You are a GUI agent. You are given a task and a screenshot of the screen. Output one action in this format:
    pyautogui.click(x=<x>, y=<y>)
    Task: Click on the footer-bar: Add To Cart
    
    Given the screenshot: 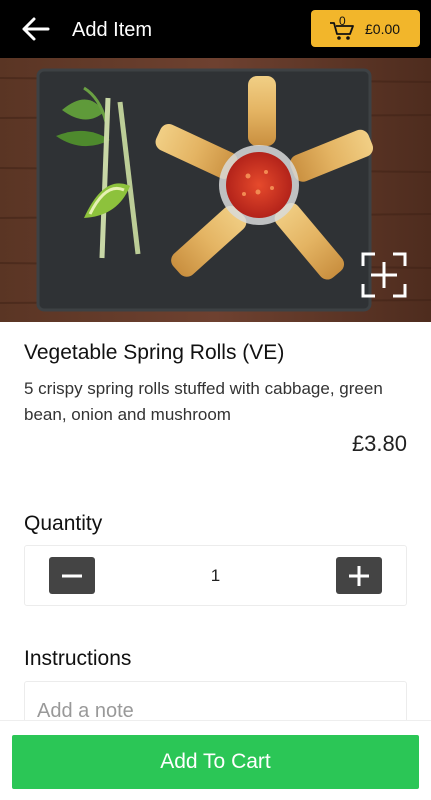 What is the action you would take?
    pyautogui.click(x=215, y=760)
    